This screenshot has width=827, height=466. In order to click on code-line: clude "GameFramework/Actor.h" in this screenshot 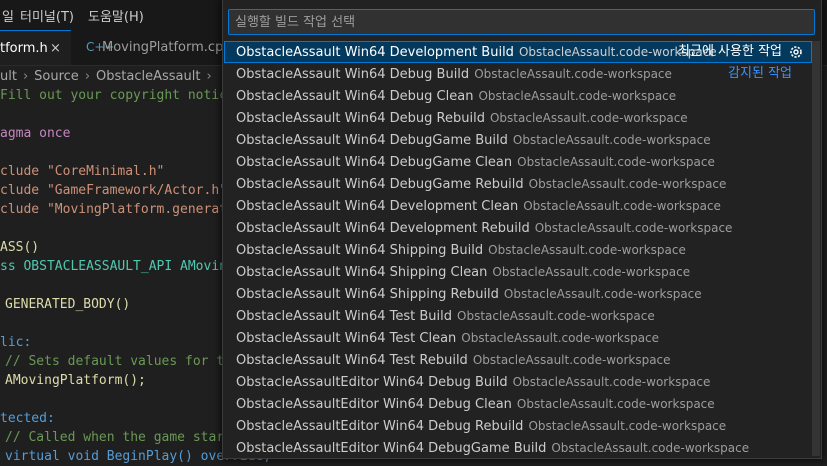, I will do `click(113, 190)`.